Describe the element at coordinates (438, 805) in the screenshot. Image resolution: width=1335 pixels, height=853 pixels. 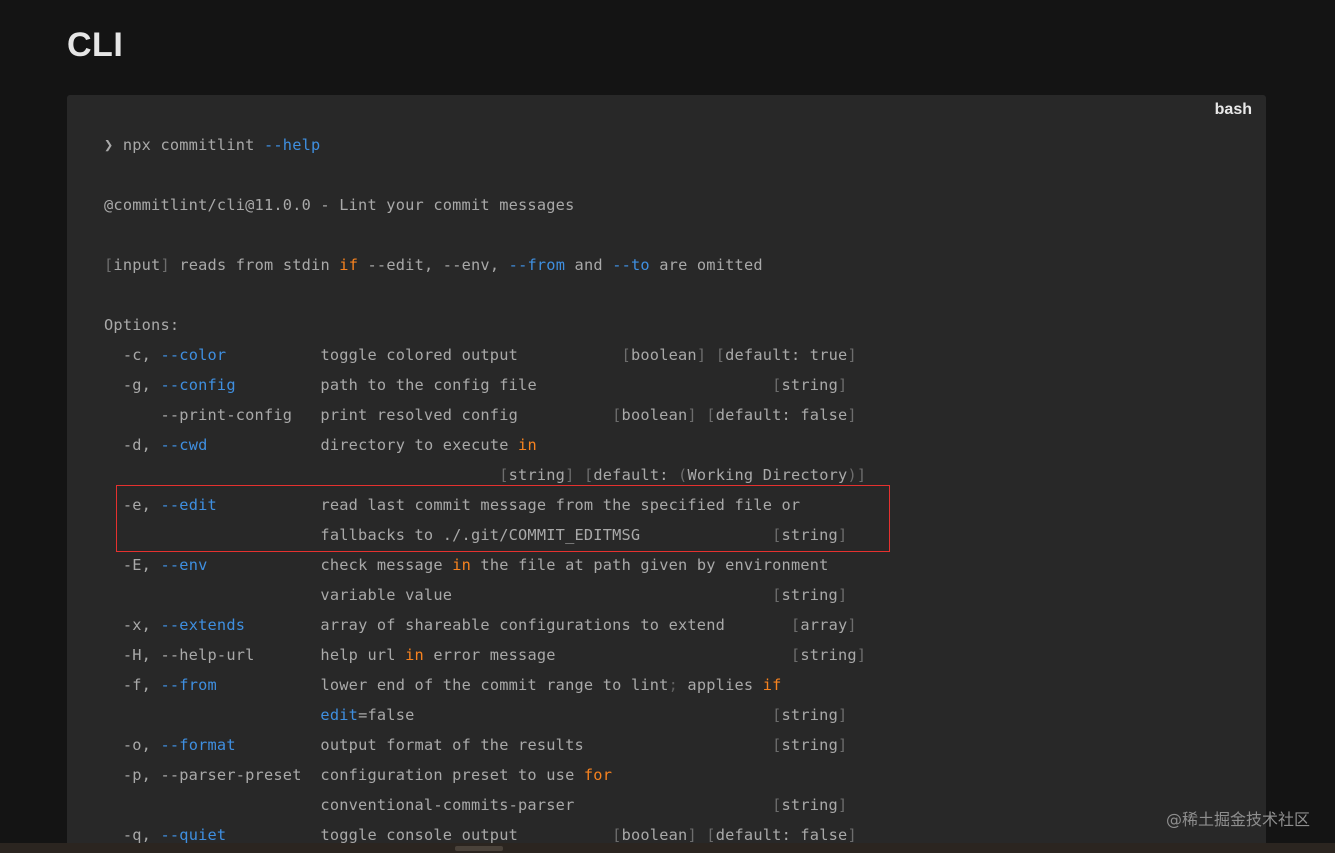
I see `code-token: conventional-commits-parser` at that location.